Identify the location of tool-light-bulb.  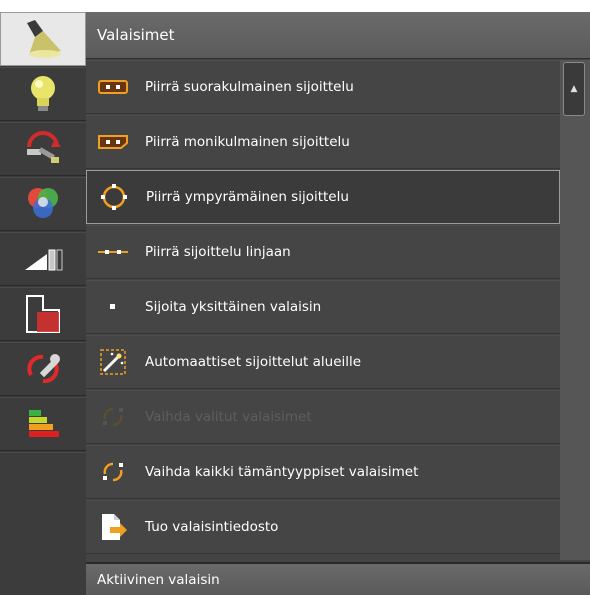
(43, 94).